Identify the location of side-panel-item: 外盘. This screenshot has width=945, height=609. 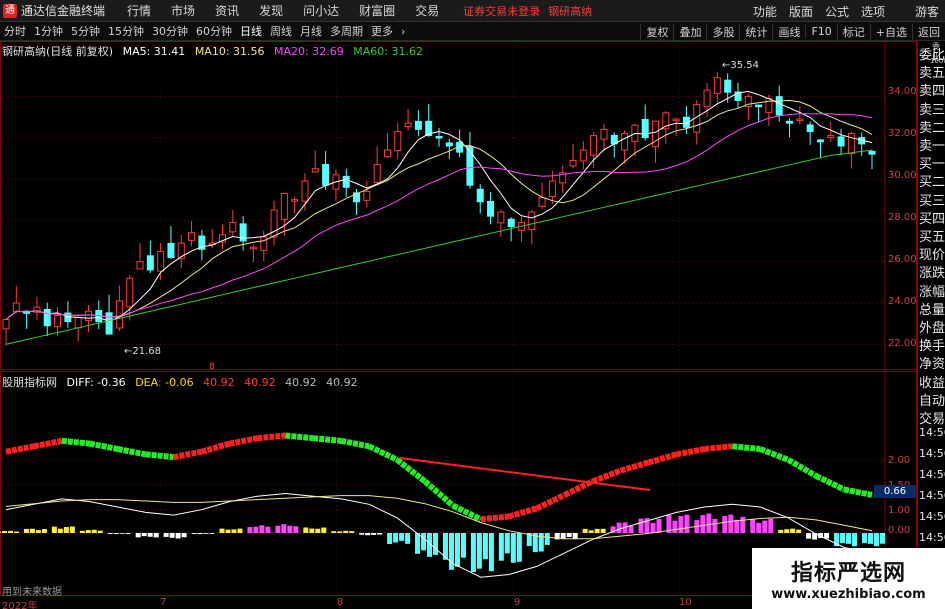
(932, 326).